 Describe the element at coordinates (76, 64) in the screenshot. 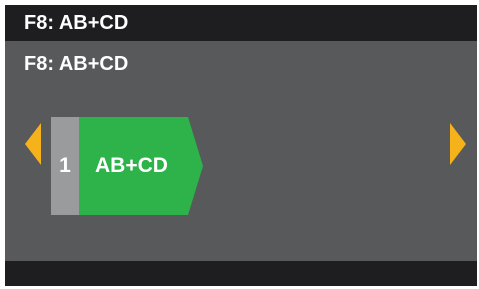

I see `page-subtitle: F8: AB+CD` at that location.